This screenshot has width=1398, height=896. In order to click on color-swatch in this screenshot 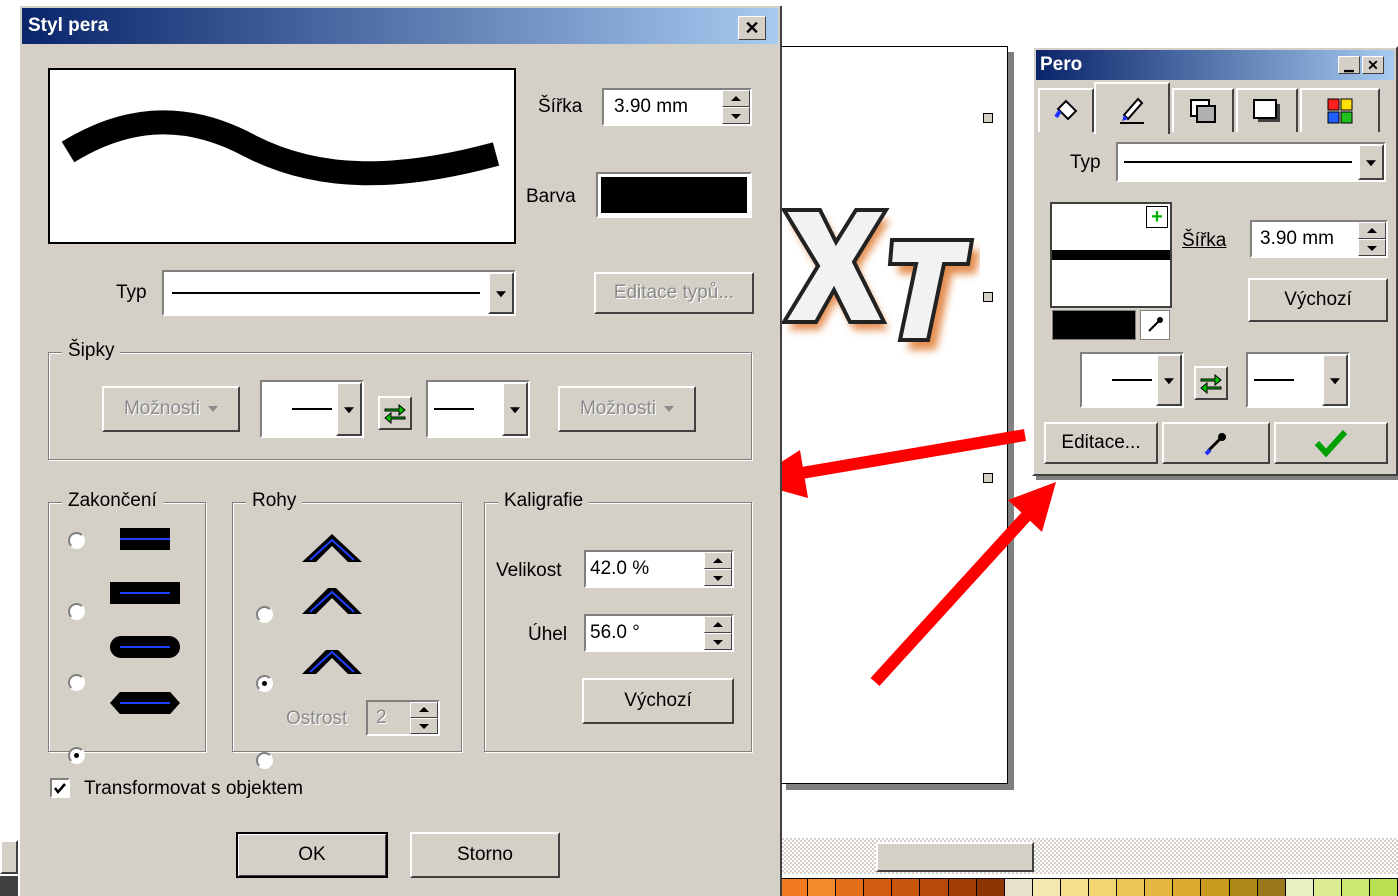, I will do `click(674, 195)`.